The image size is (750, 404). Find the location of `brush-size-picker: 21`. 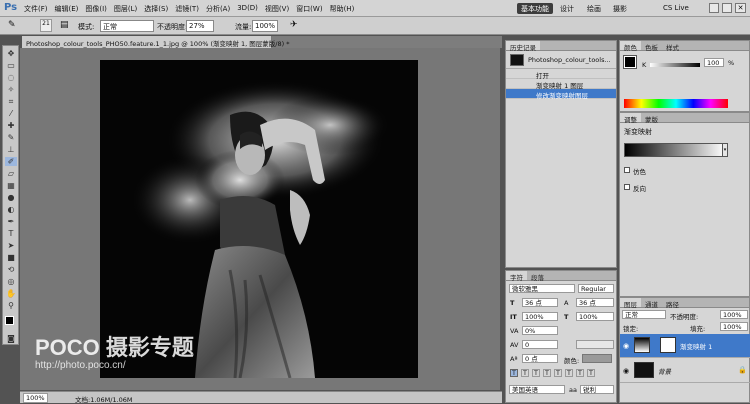

brush-size-picker: 21 is located at coordinates (46, 25).